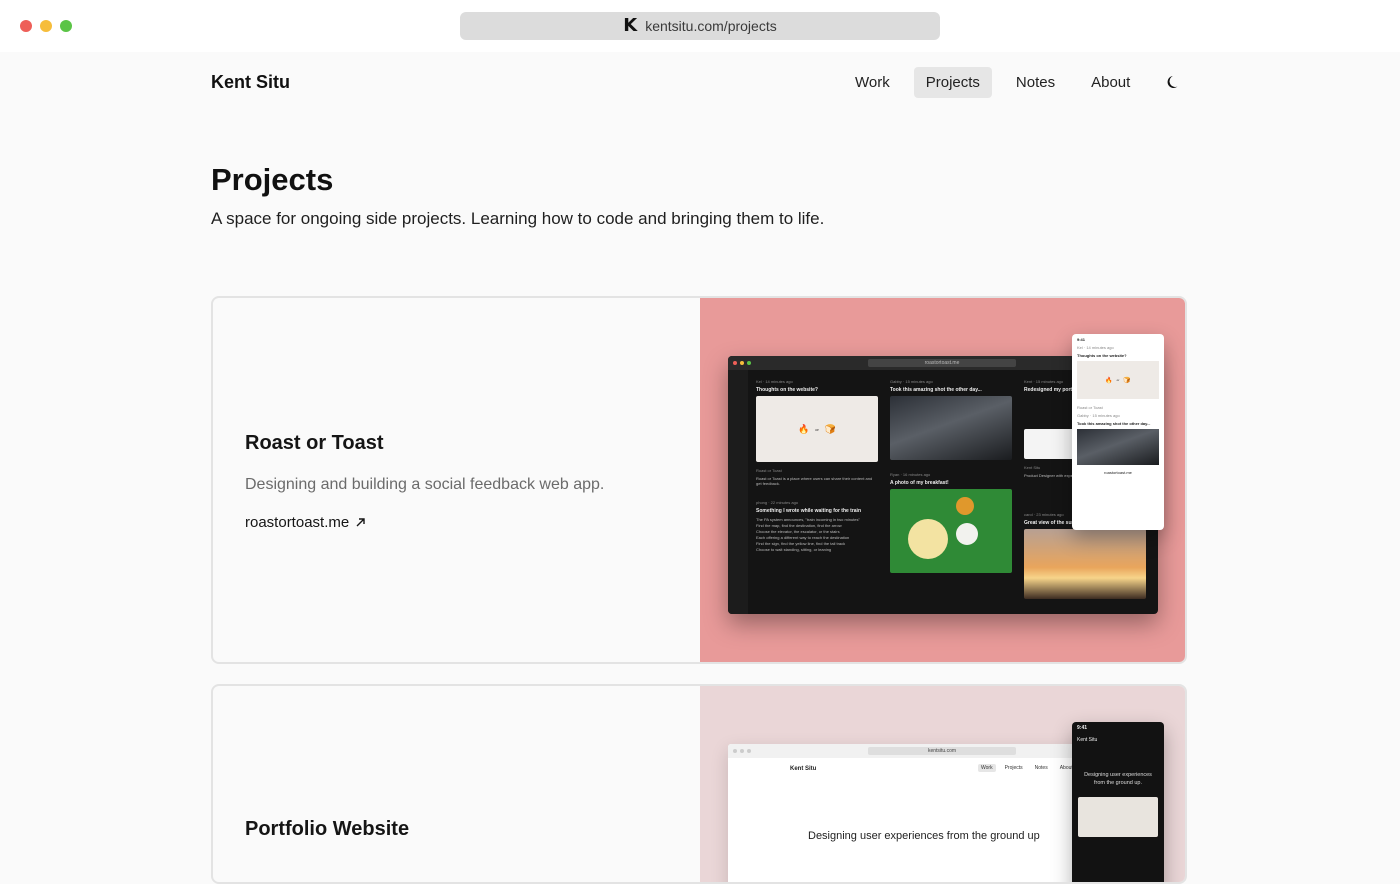 The image size is (1400, 884). What do you see at coordinates (998, 82) in the screenshot?
I see `main-nav: Work Projects Notes About` at bounding box center [998, 82].